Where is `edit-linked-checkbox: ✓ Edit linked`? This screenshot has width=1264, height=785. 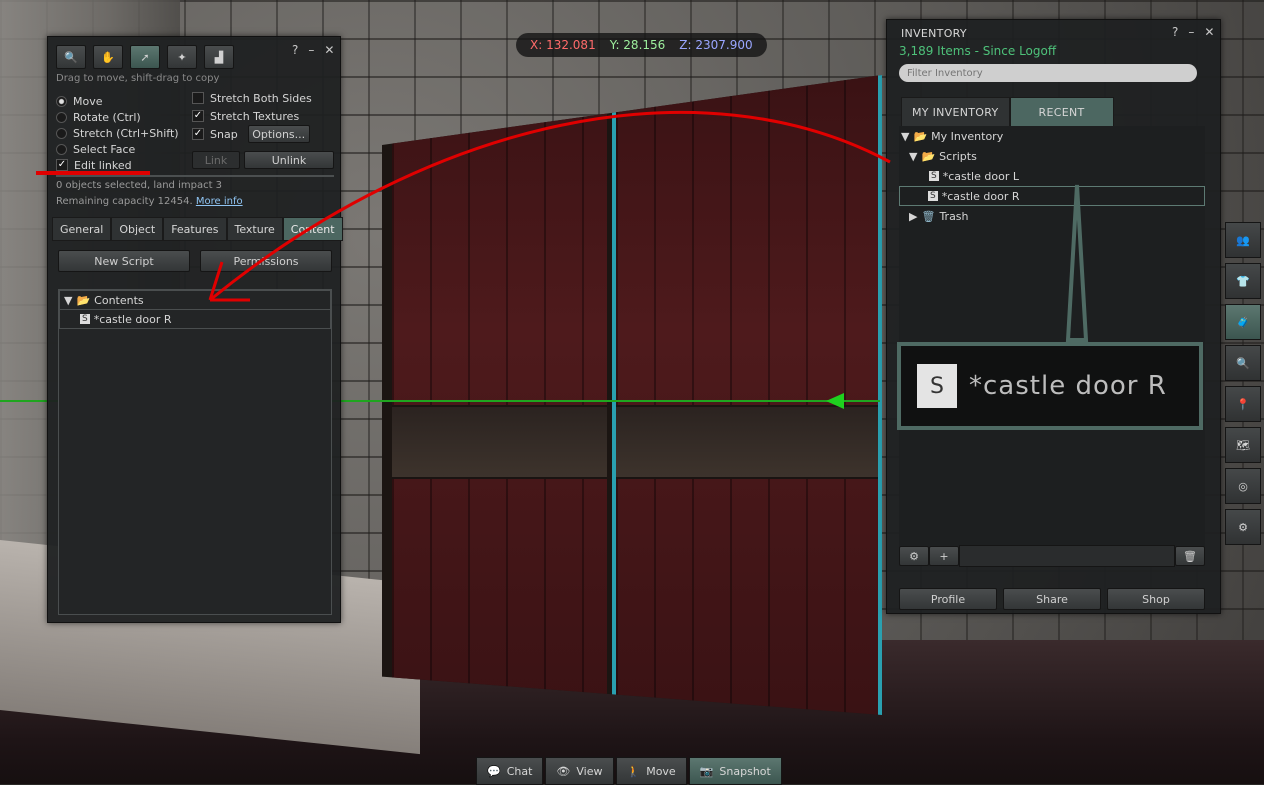 edit-linked-checkbox: ✓ Edit linked is located at coordinates (117, 165).